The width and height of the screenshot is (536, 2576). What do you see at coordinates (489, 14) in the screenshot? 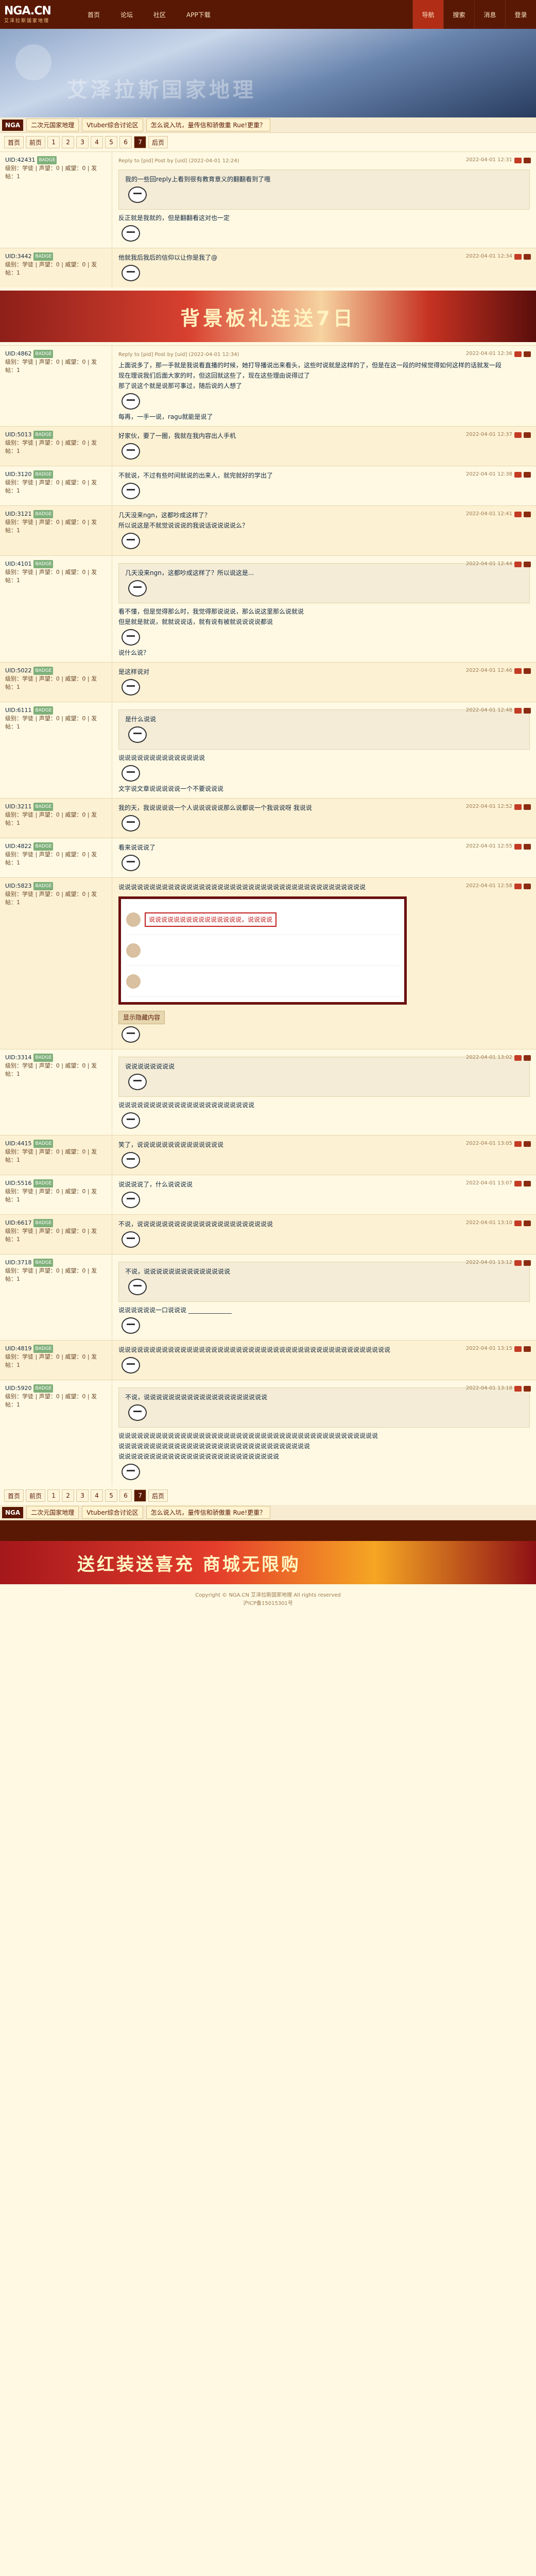
I see `messages-button: 消息` at bounding box center [489, 14].